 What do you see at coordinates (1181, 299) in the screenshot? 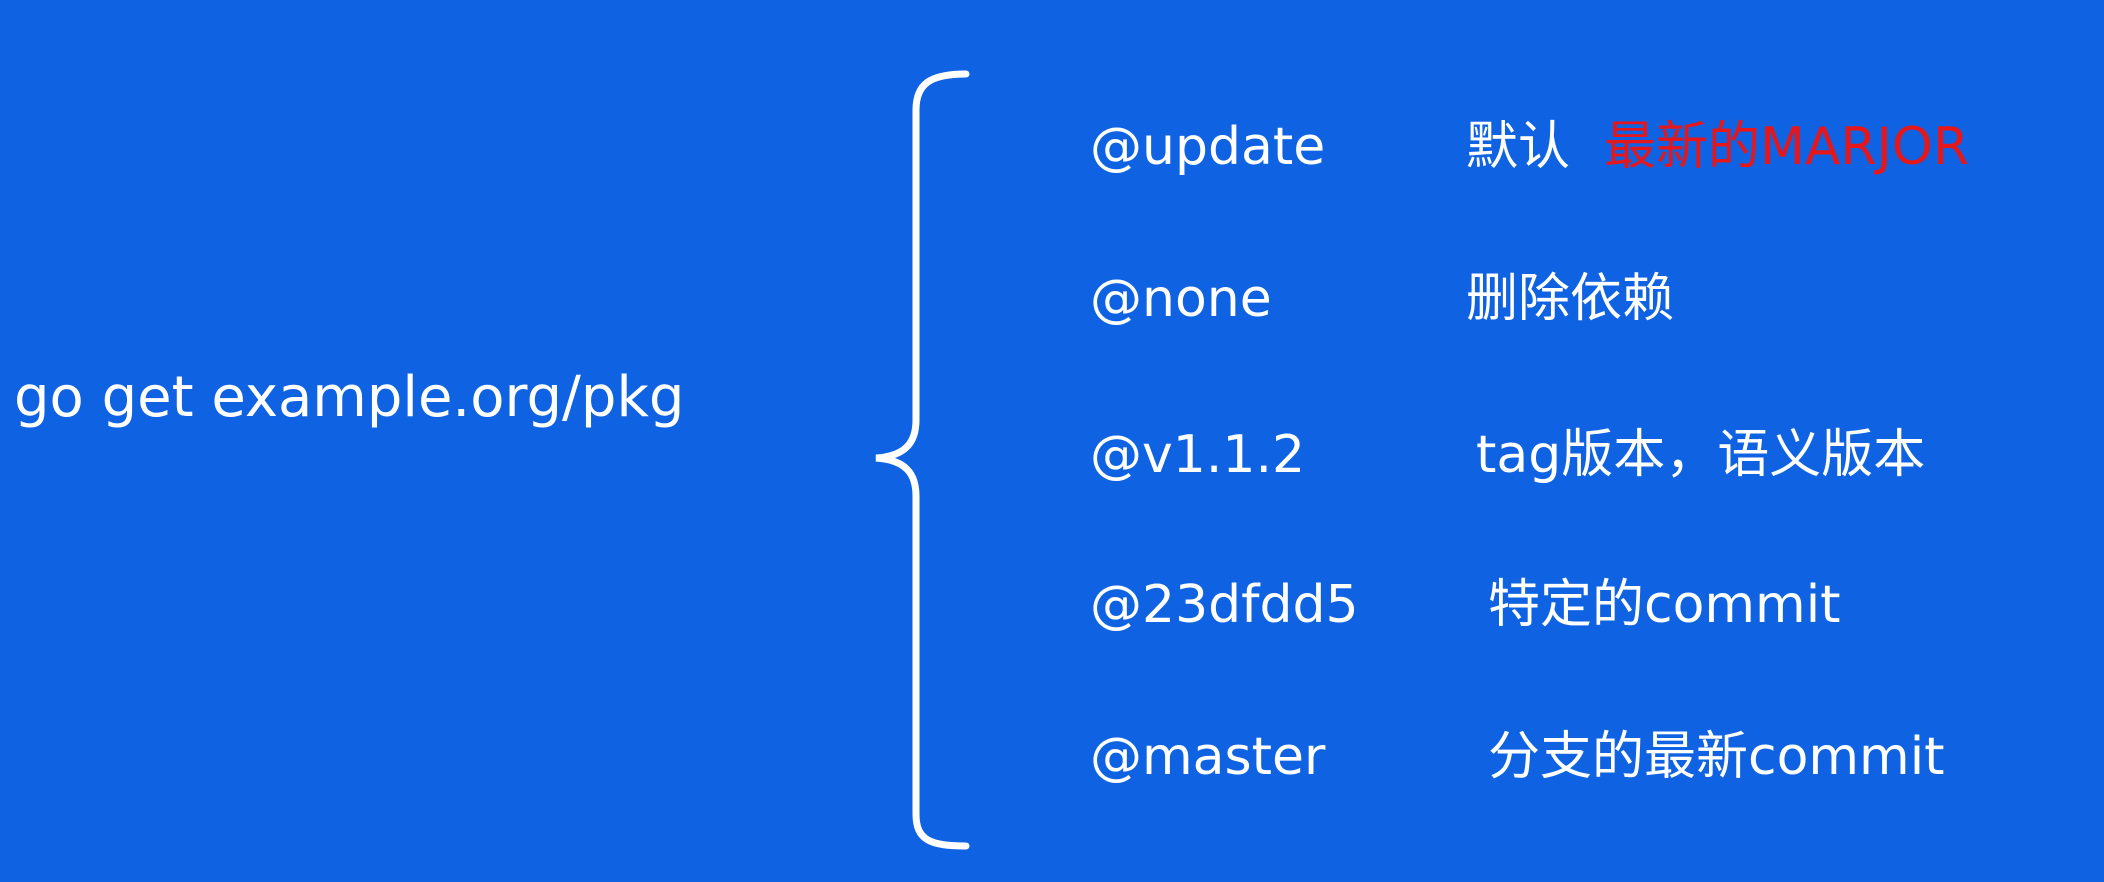
I see `option-tag: @none` at bounding box center [1181, 299].